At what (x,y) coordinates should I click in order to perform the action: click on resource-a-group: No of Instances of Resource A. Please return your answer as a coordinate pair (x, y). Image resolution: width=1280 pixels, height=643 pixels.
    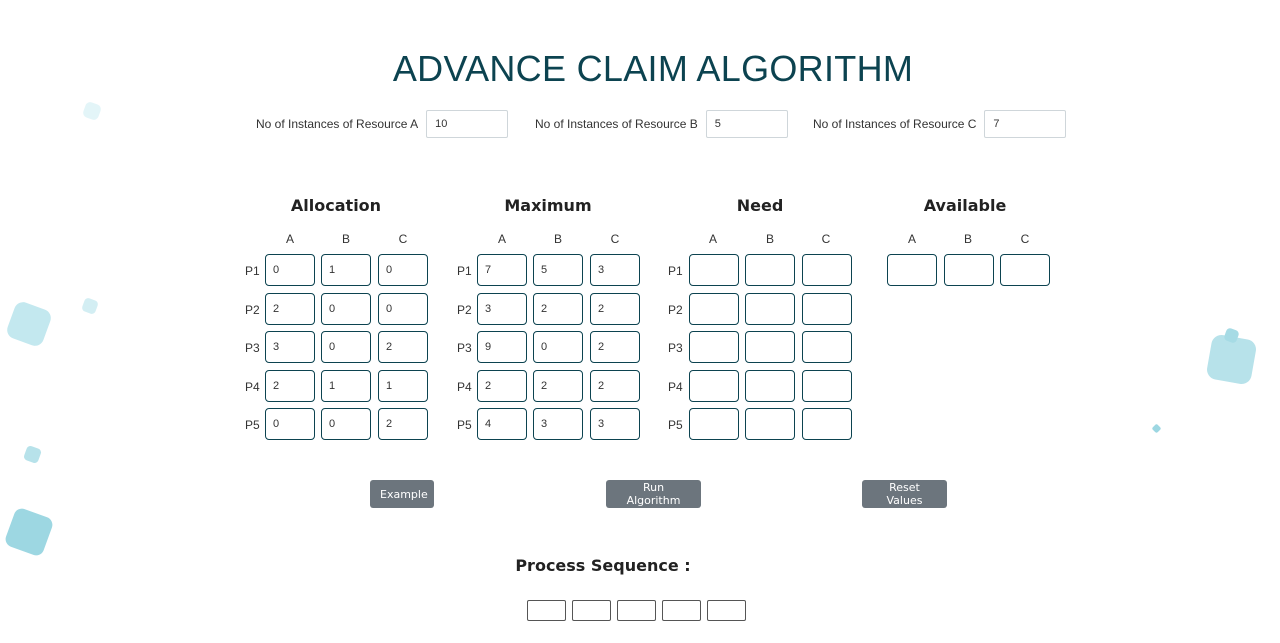
    Looking at the image, I should click on (382, 124).